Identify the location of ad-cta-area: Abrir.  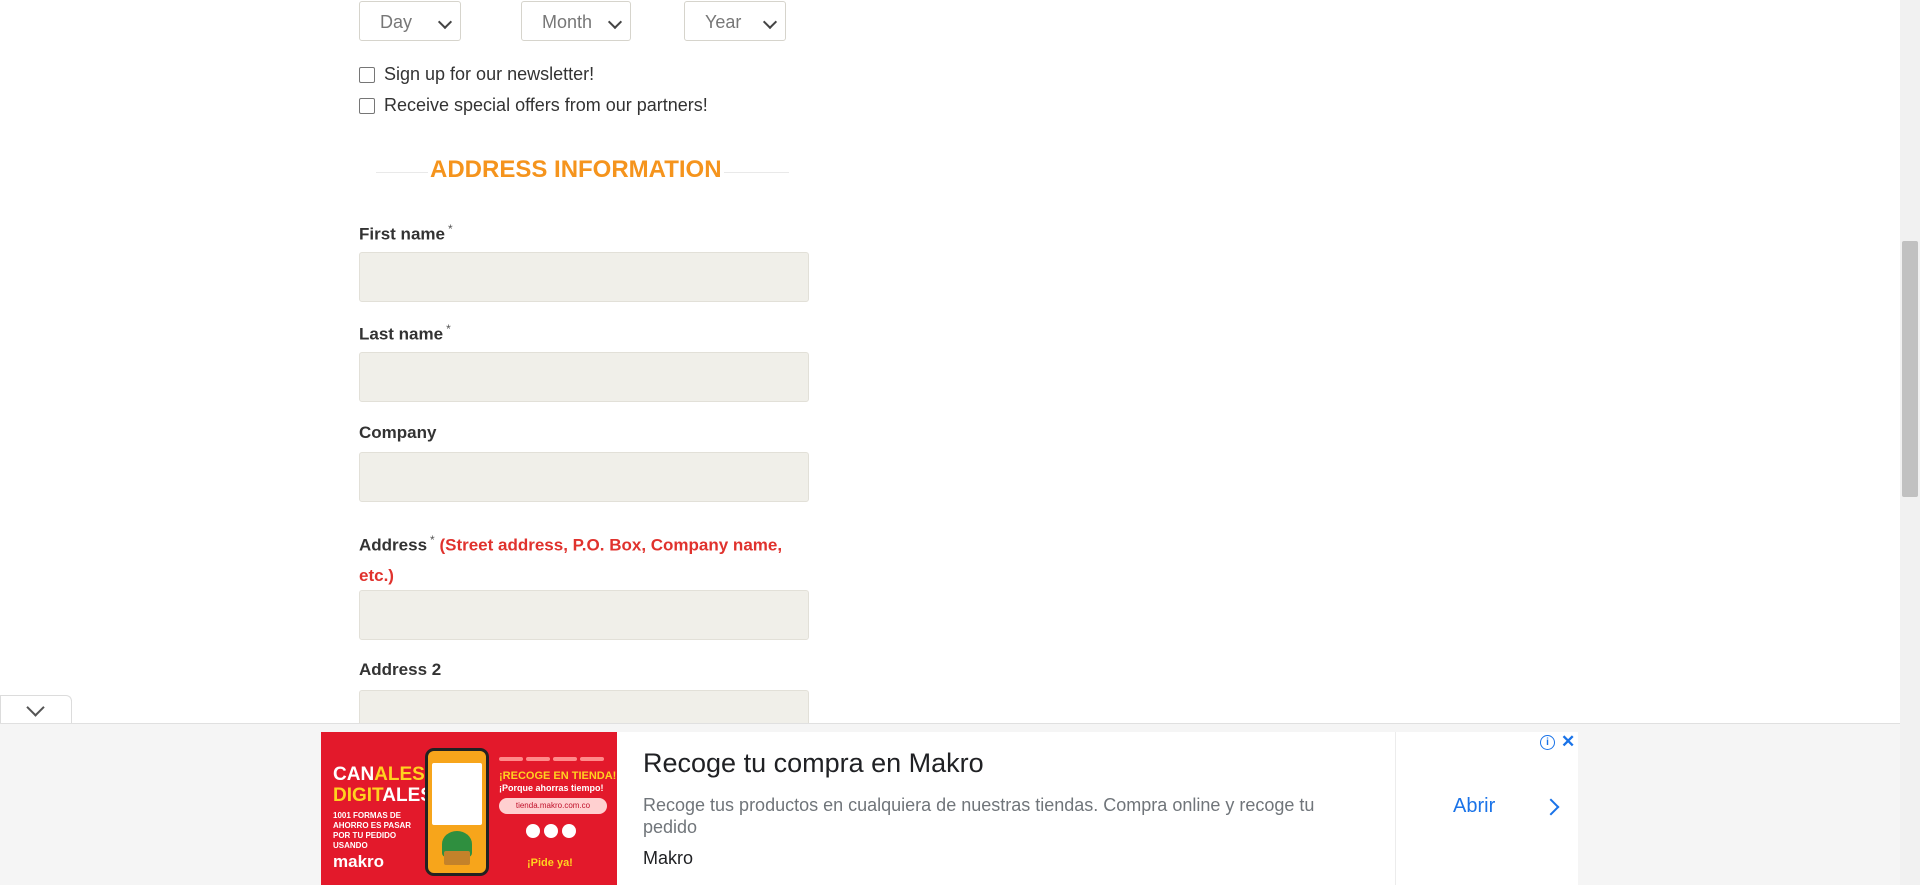
(1487, 808).